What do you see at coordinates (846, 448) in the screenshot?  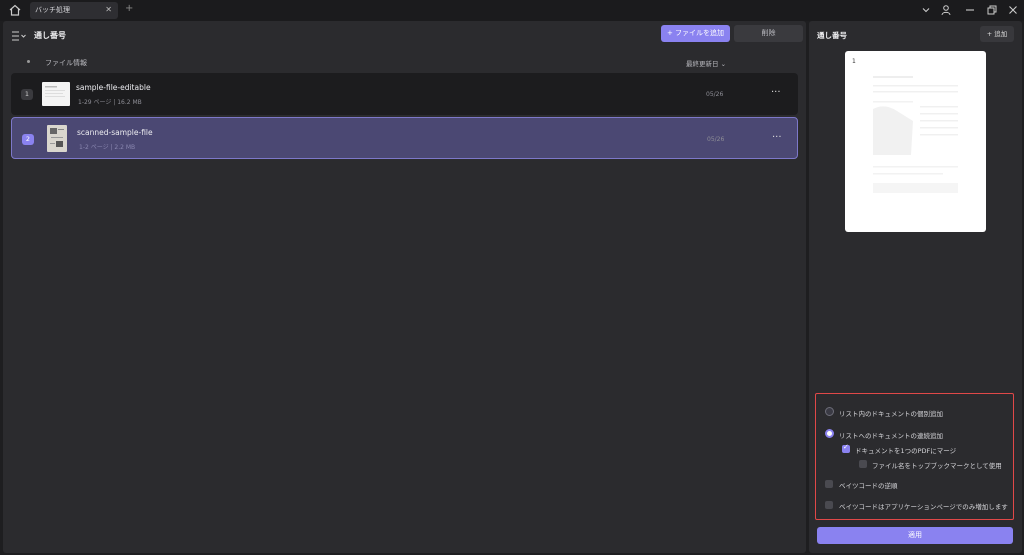 I see `checkbox-merge-pdf` at bounding box center [846, 448].